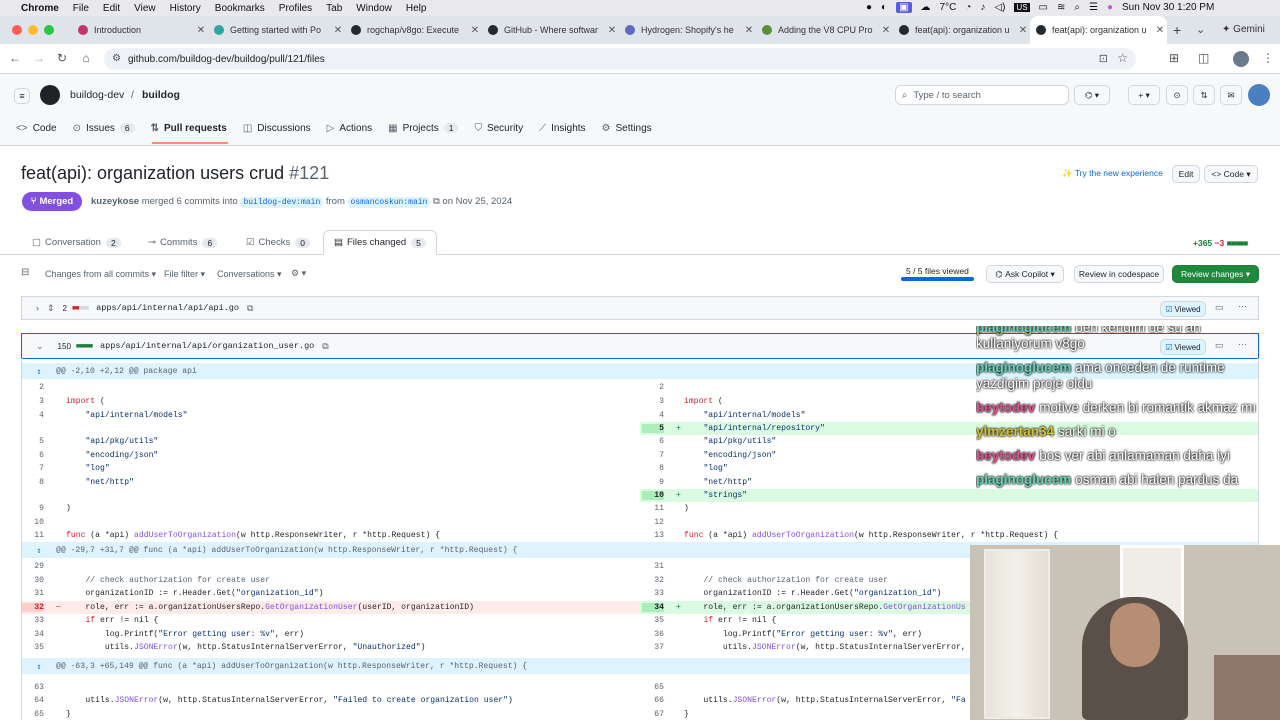 This screenshot has width=1280, height=720. Describe the element at coordinates (33, 700) in the screenshot. I see `line-number: 64` at that location.